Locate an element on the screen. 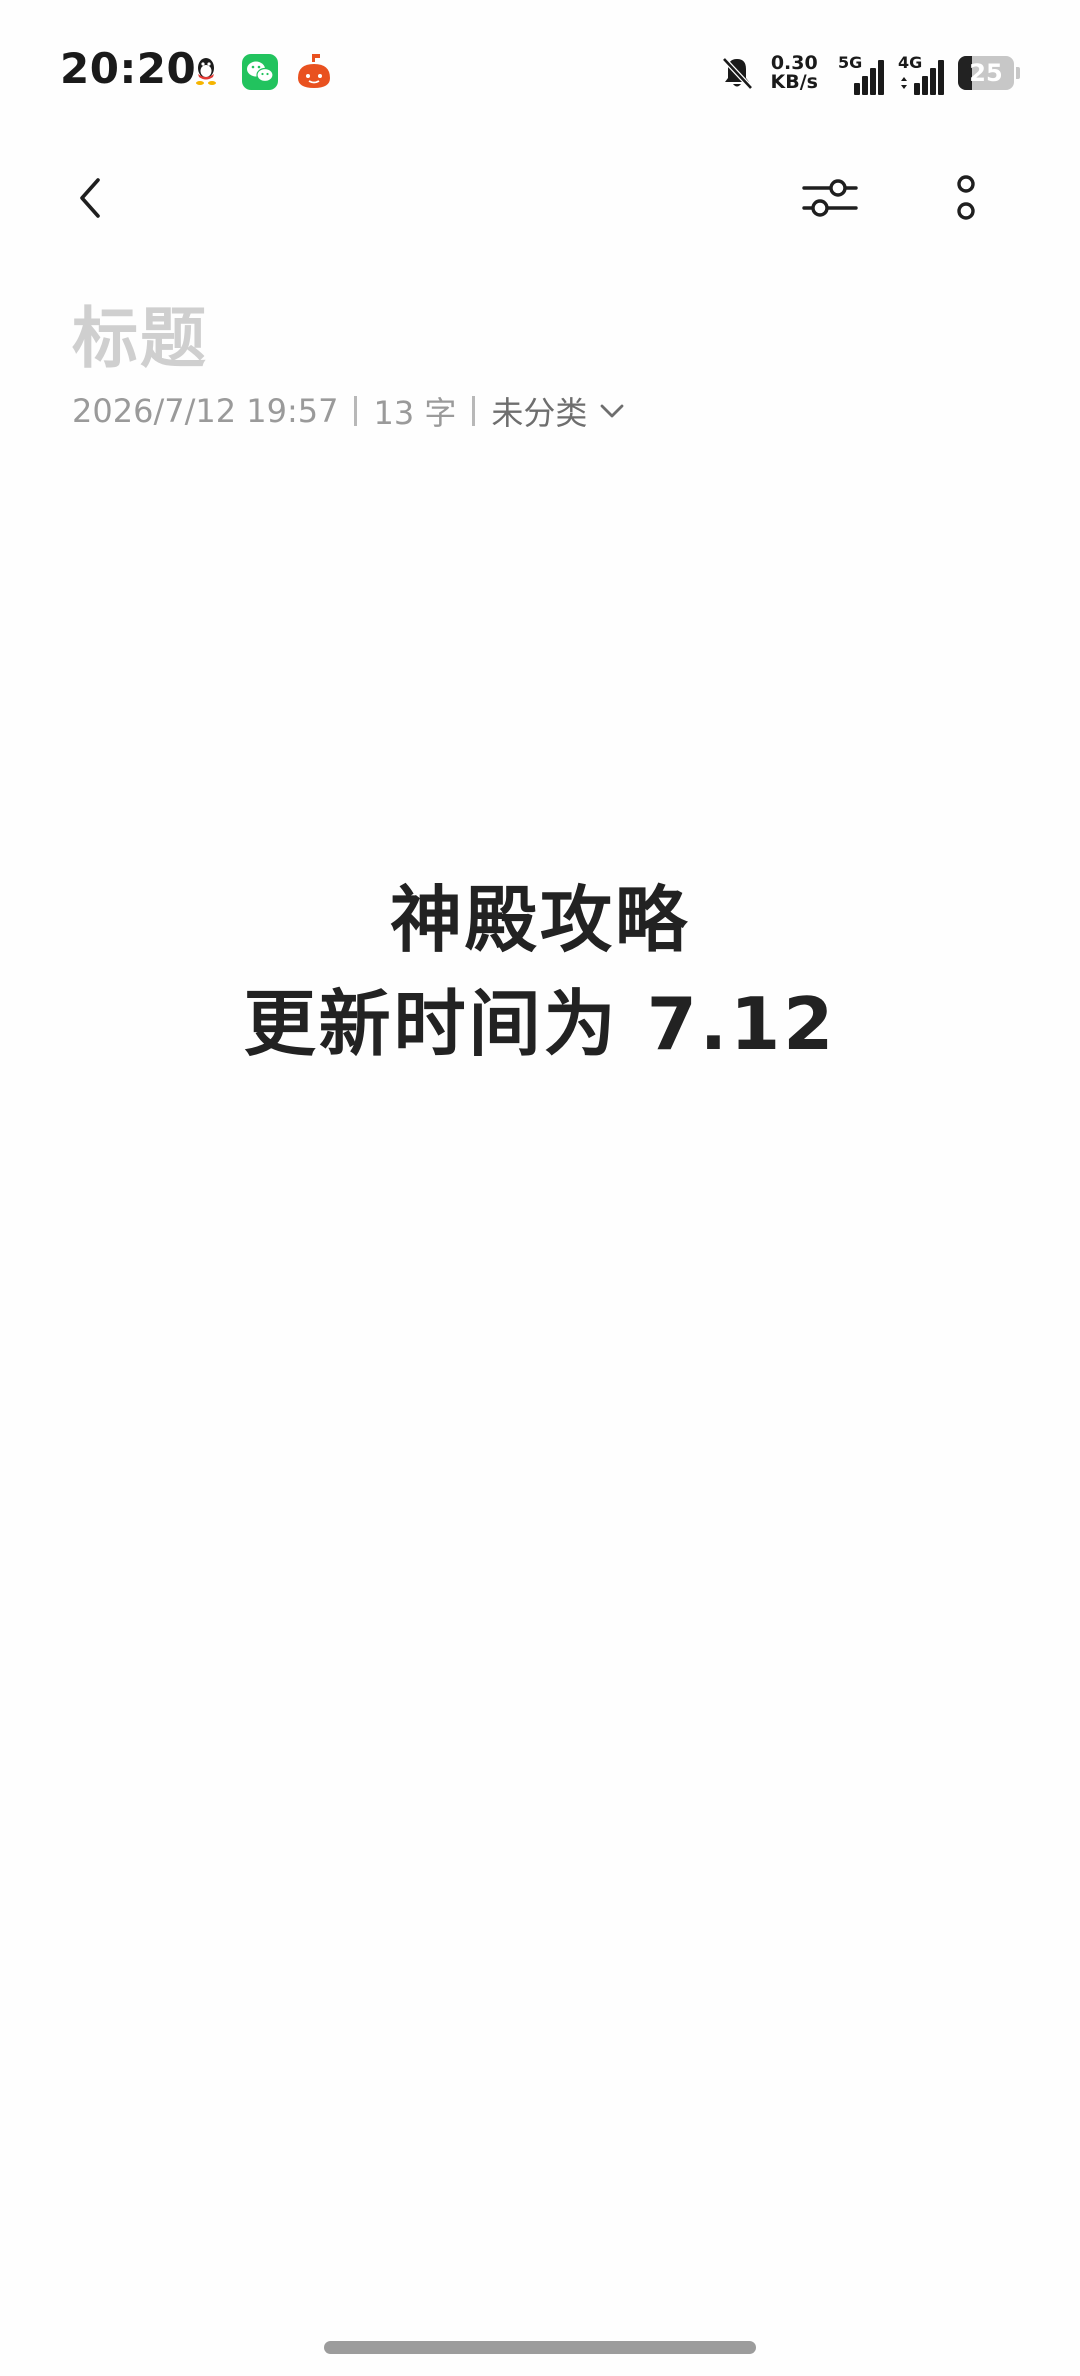 The height and width of the screenshot is (2376, 1080). note-content-line: 神殿攻略 is located at coordinates (539, 920).